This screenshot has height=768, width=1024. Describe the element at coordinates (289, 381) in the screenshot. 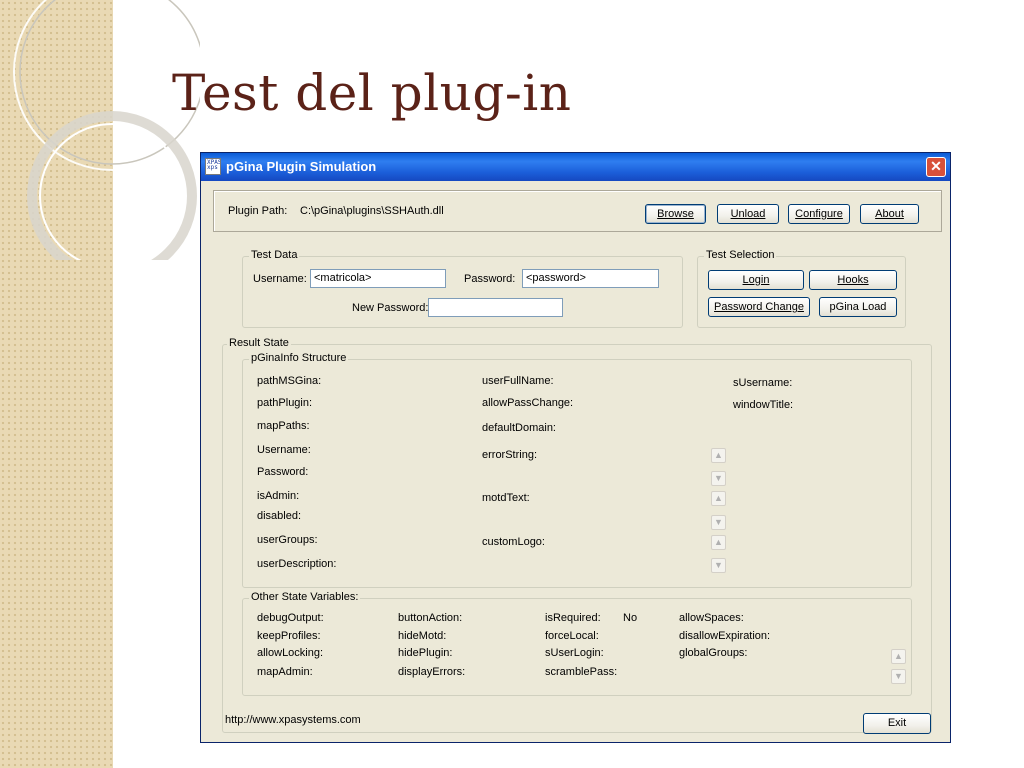

I see `field-label: pathMSGina:` at that location.